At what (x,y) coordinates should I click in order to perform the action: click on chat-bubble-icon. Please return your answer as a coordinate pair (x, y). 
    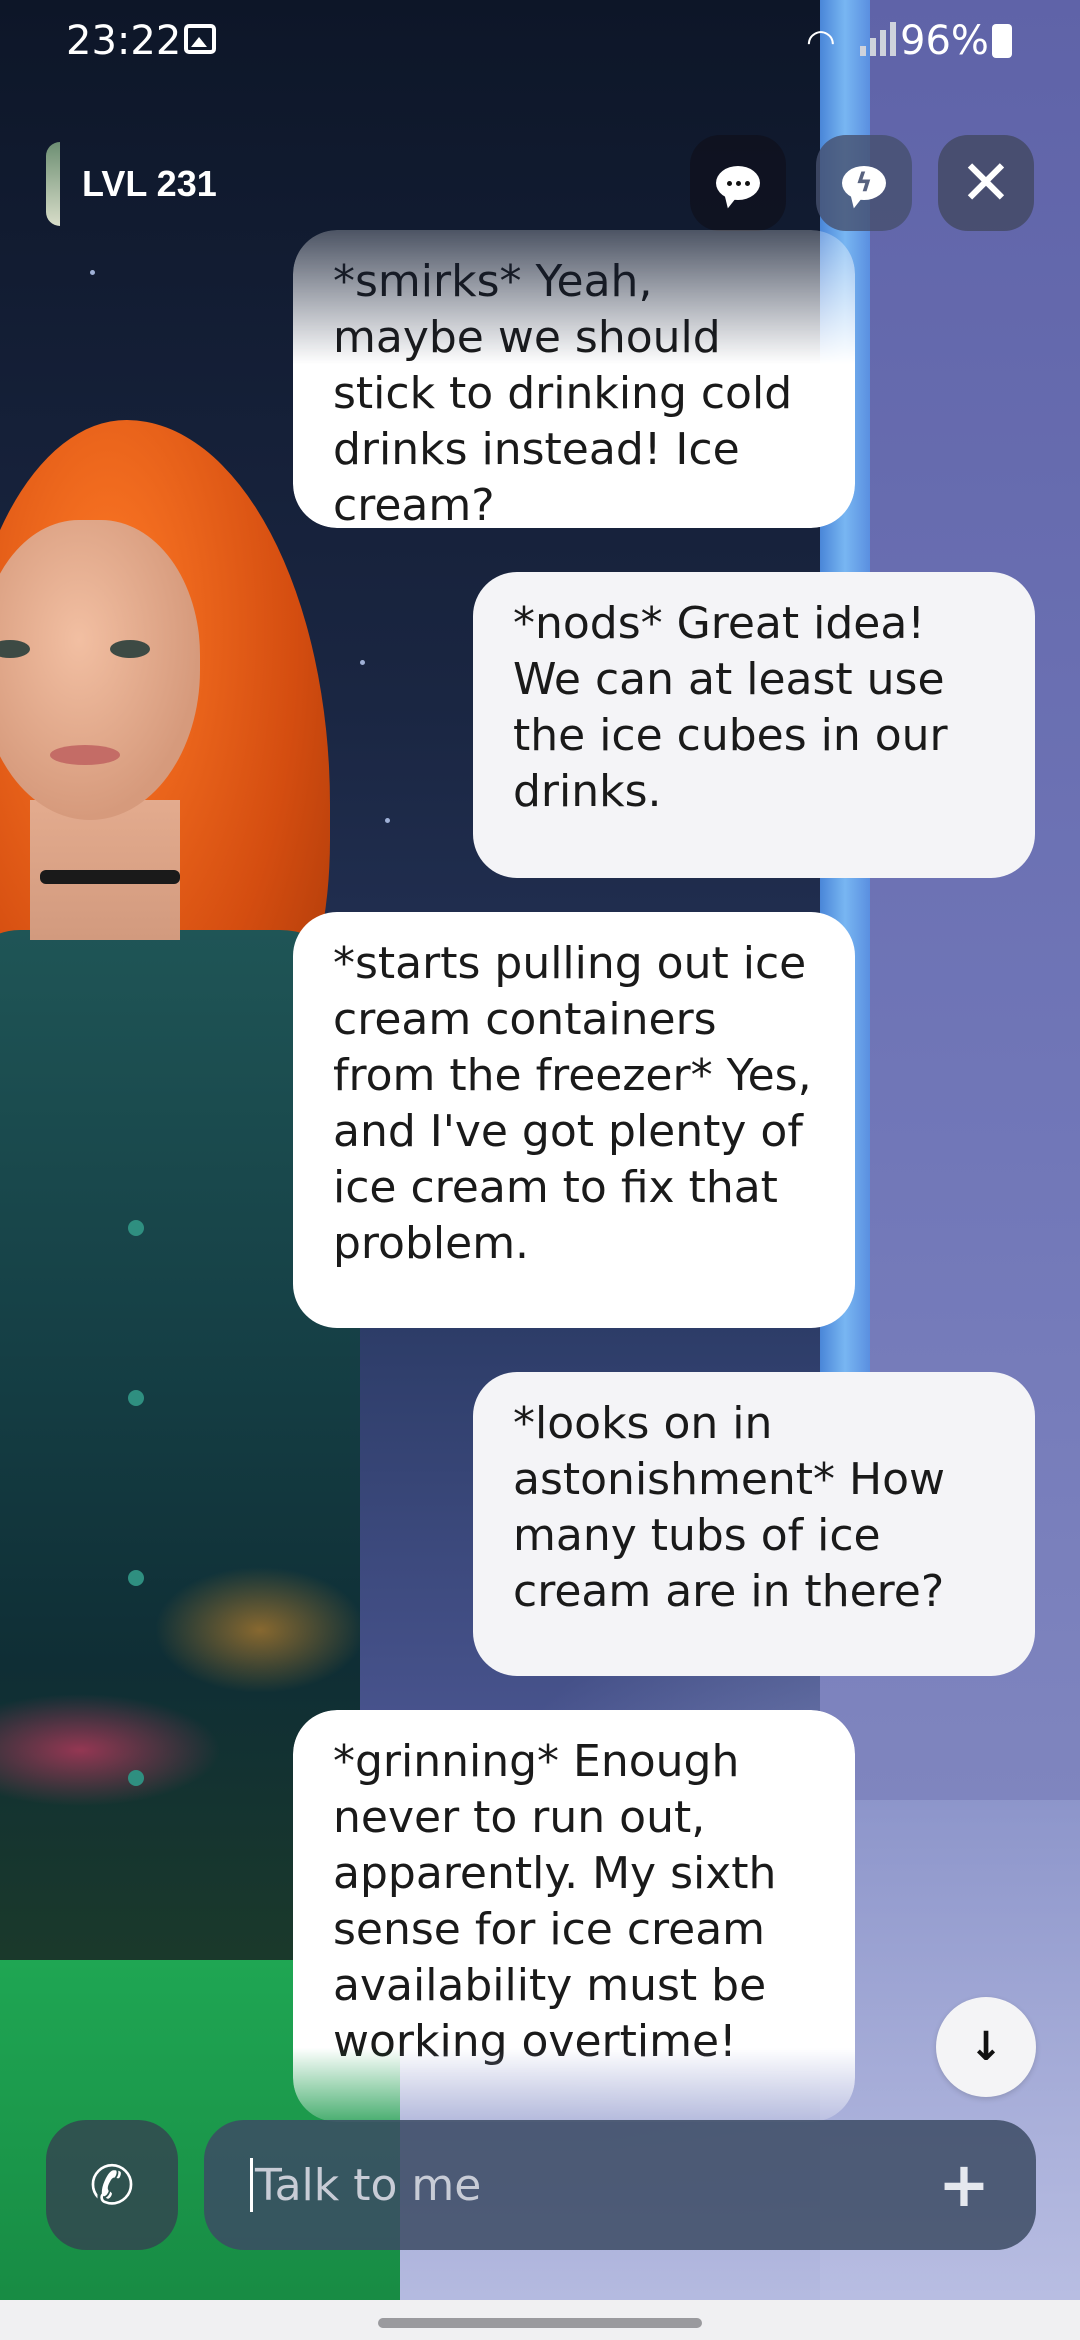
    Looking at the image, I should click on (738, 183).